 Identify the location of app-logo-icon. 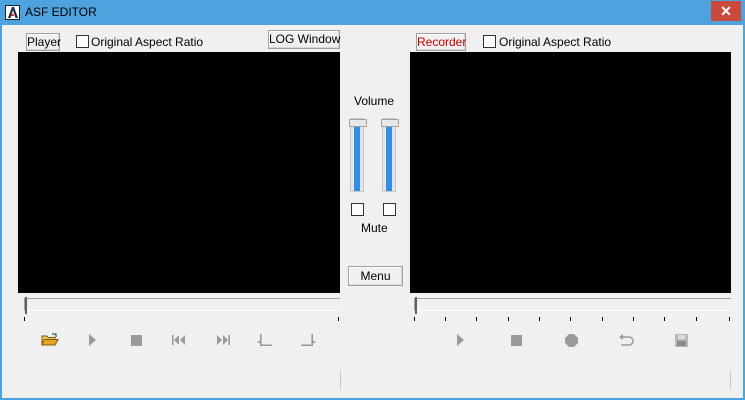
(12, 12).